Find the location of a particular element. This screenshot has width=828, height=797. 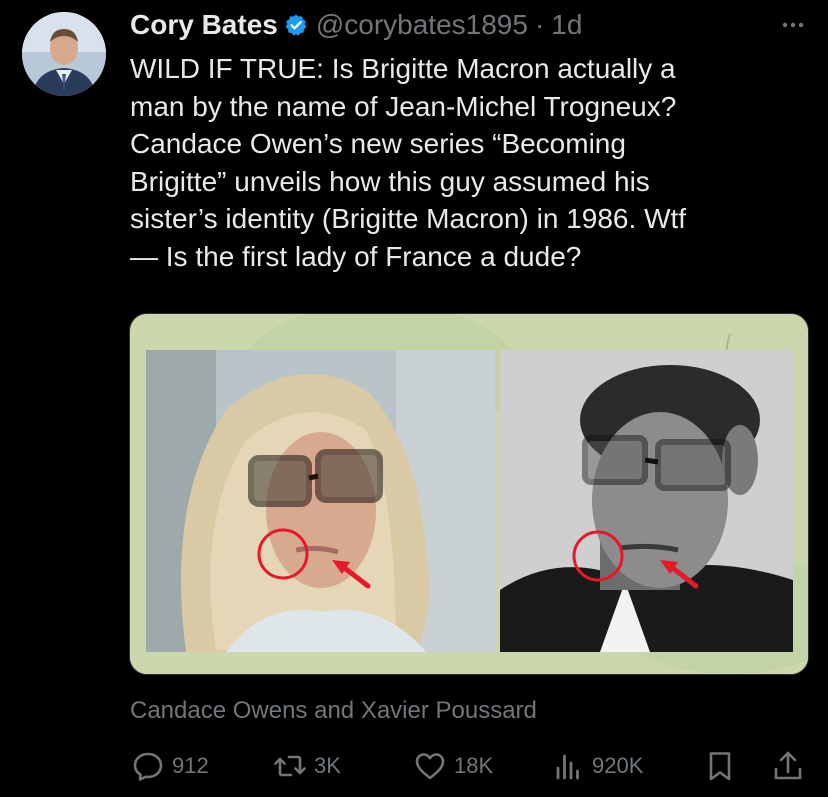

like-button: 18K is located at coordinates (452, 766).